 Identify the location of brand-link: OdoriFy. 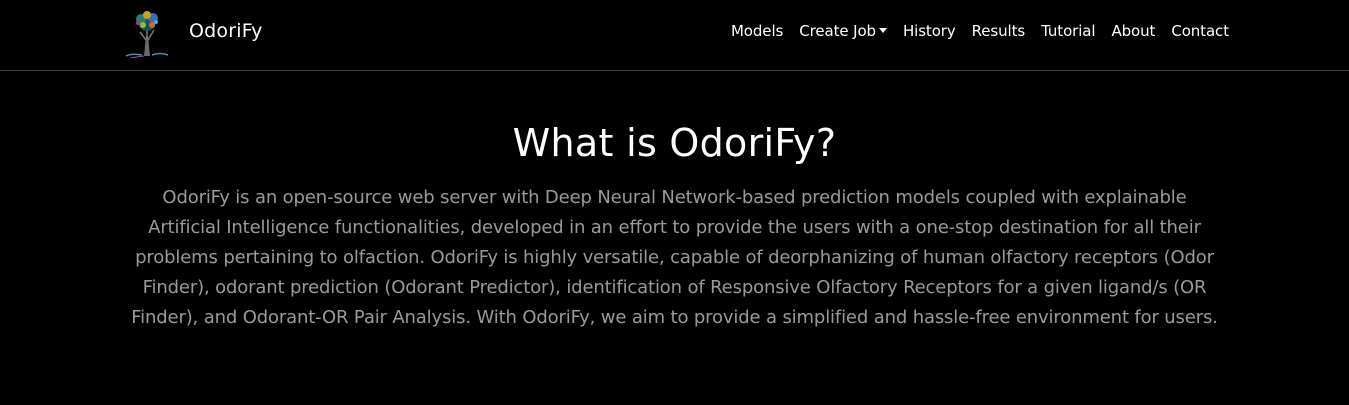
(192, 33).